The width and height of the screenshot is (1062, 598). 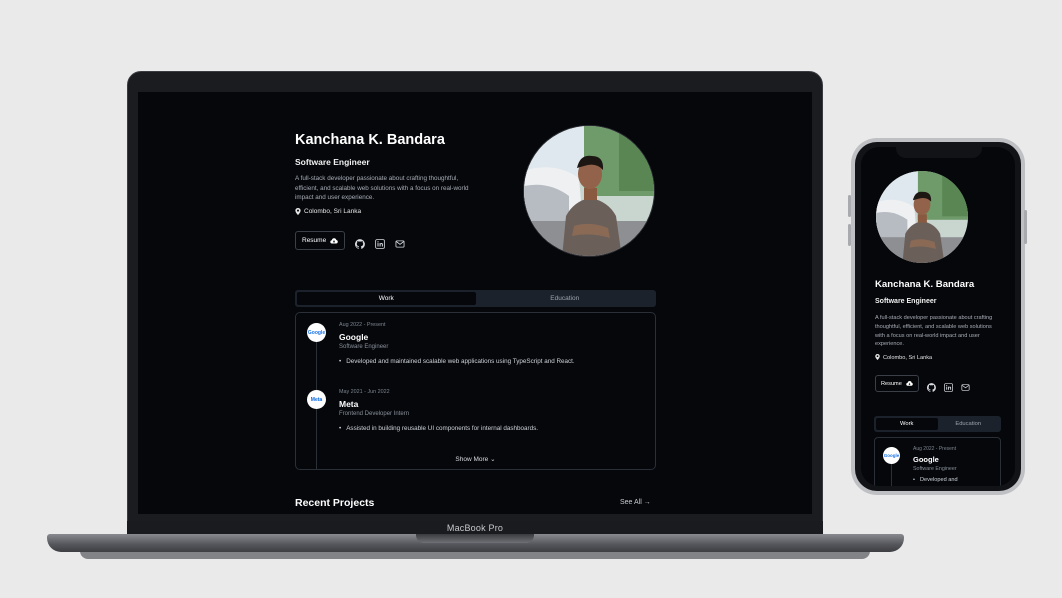 What do you see at coordinates (374, 414) in the screenshot?
I see `entry-role: Frontend Developer Intern` at bounding box center [374, 414].